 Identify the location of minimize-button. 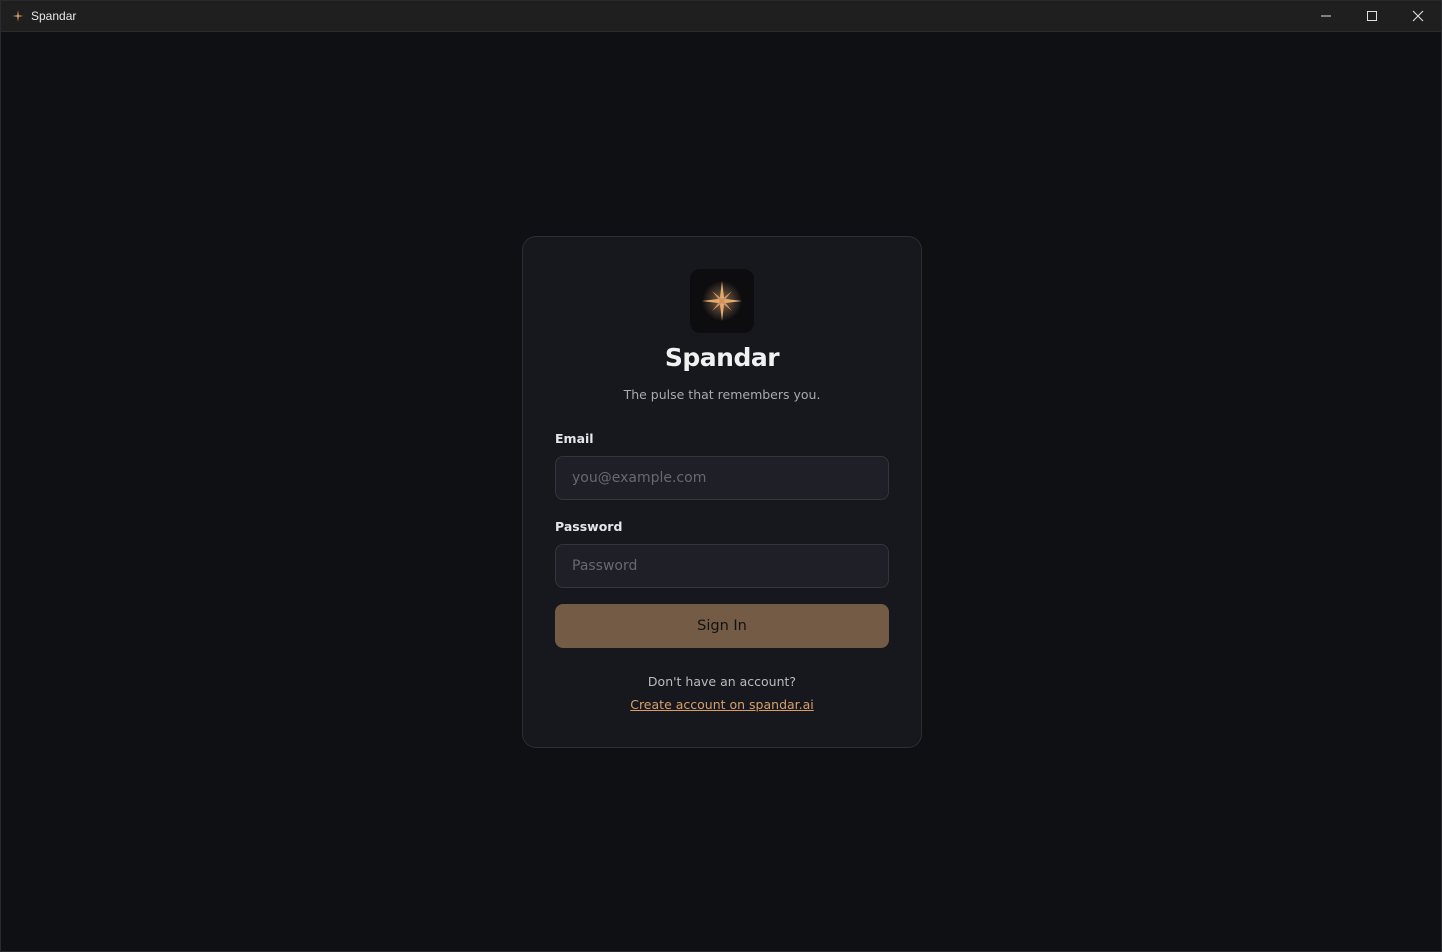
(1326, 16).